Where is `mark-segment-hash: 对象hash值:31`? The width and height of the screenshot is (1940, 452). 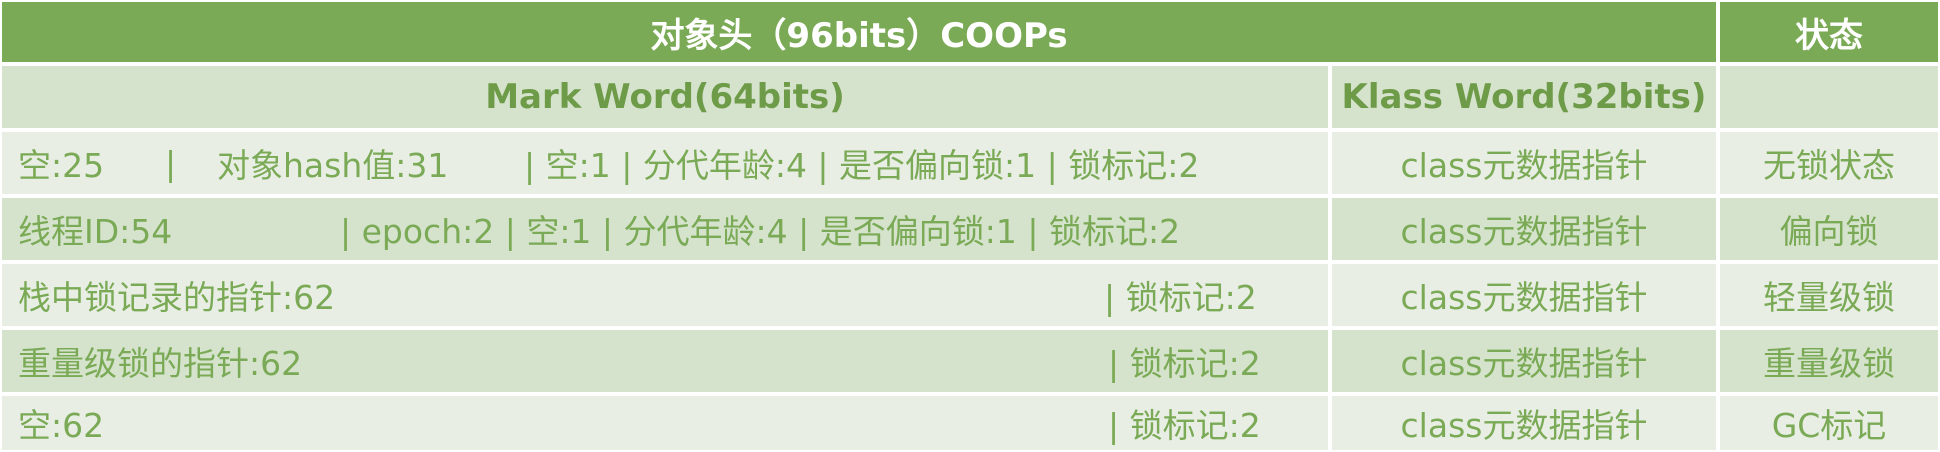 mark-segment-hash: 对象hash值:31 is located at coordinates (333, 165).